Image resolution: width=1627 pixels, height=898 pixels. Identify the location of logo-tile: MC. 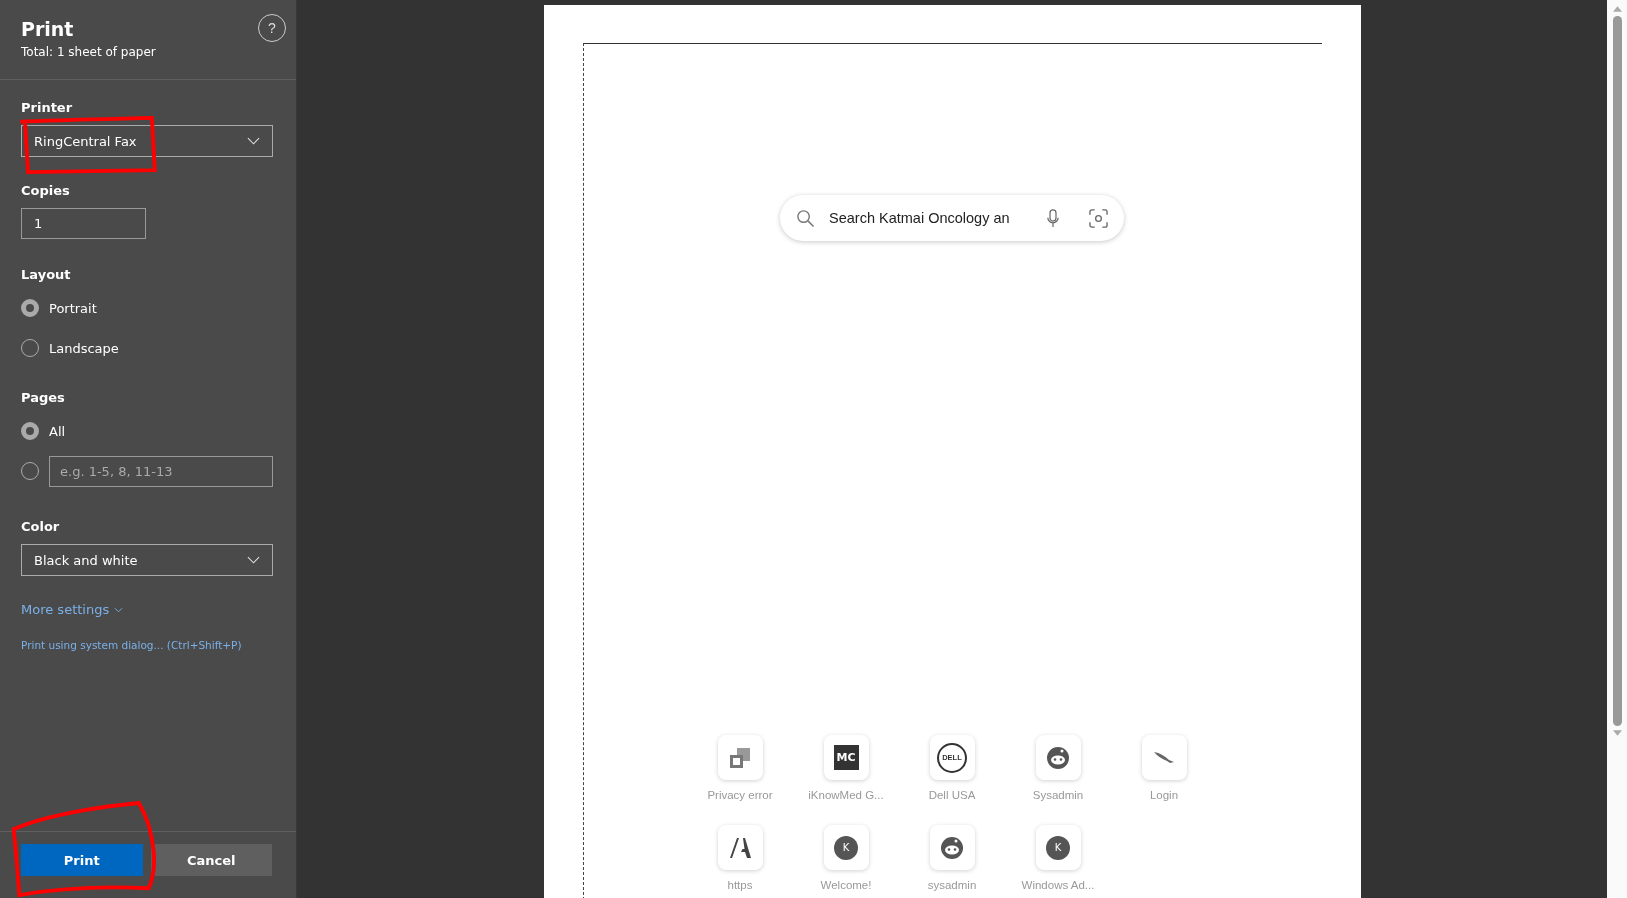
(846, 757).